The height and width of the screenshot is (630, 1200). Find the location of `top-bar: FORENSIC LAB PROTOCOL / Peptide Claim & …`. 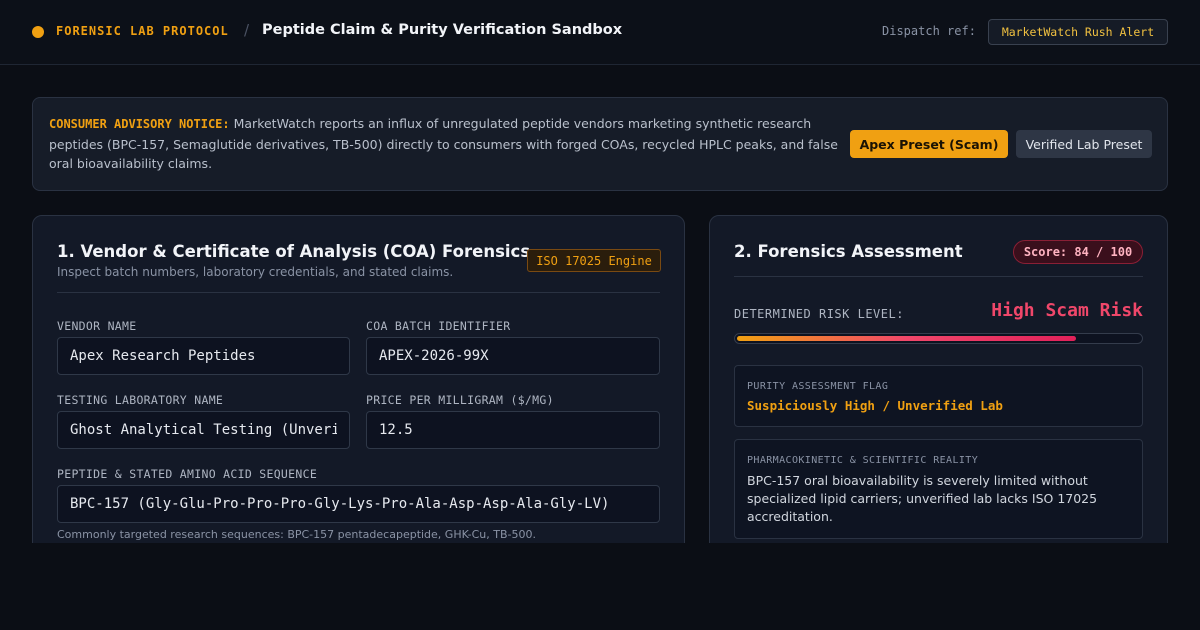

top-bar: FORENSIC LAB PROTOCOL / Peptide Claim & … is located at coordinates (600, 32).